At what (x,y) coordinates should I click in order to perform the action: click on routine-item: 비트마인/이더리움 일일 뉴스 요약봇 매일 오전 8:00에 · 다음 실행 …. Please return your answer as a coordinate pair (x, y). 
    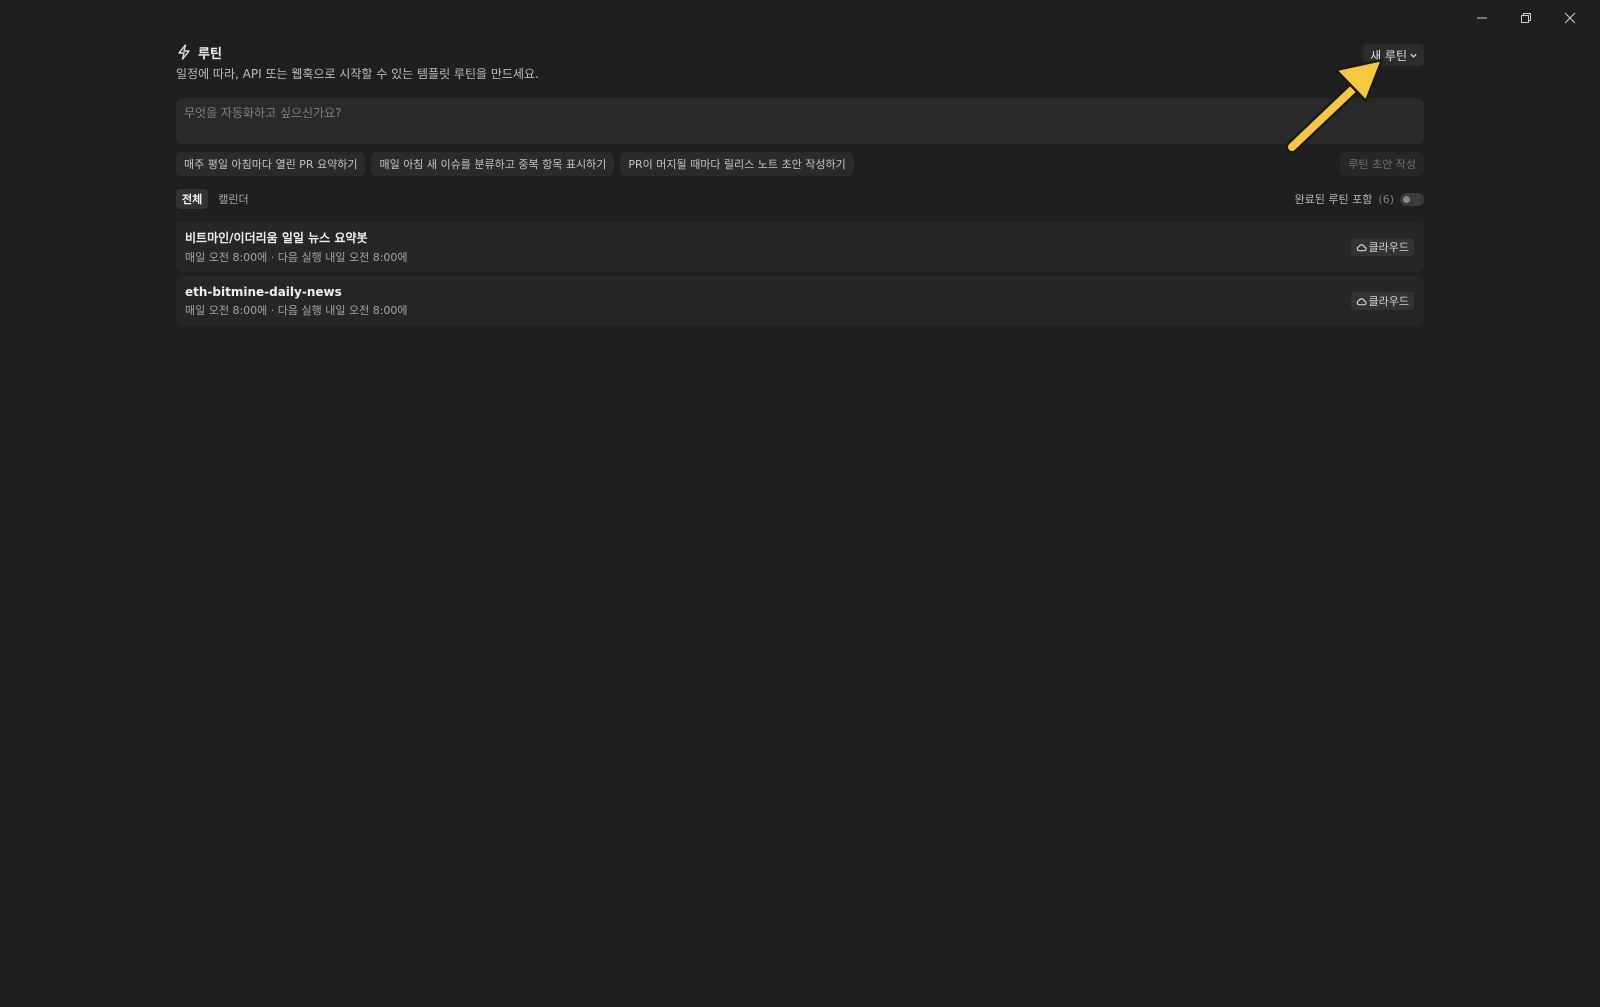
    Looking at the image, I should click on (800, 247).